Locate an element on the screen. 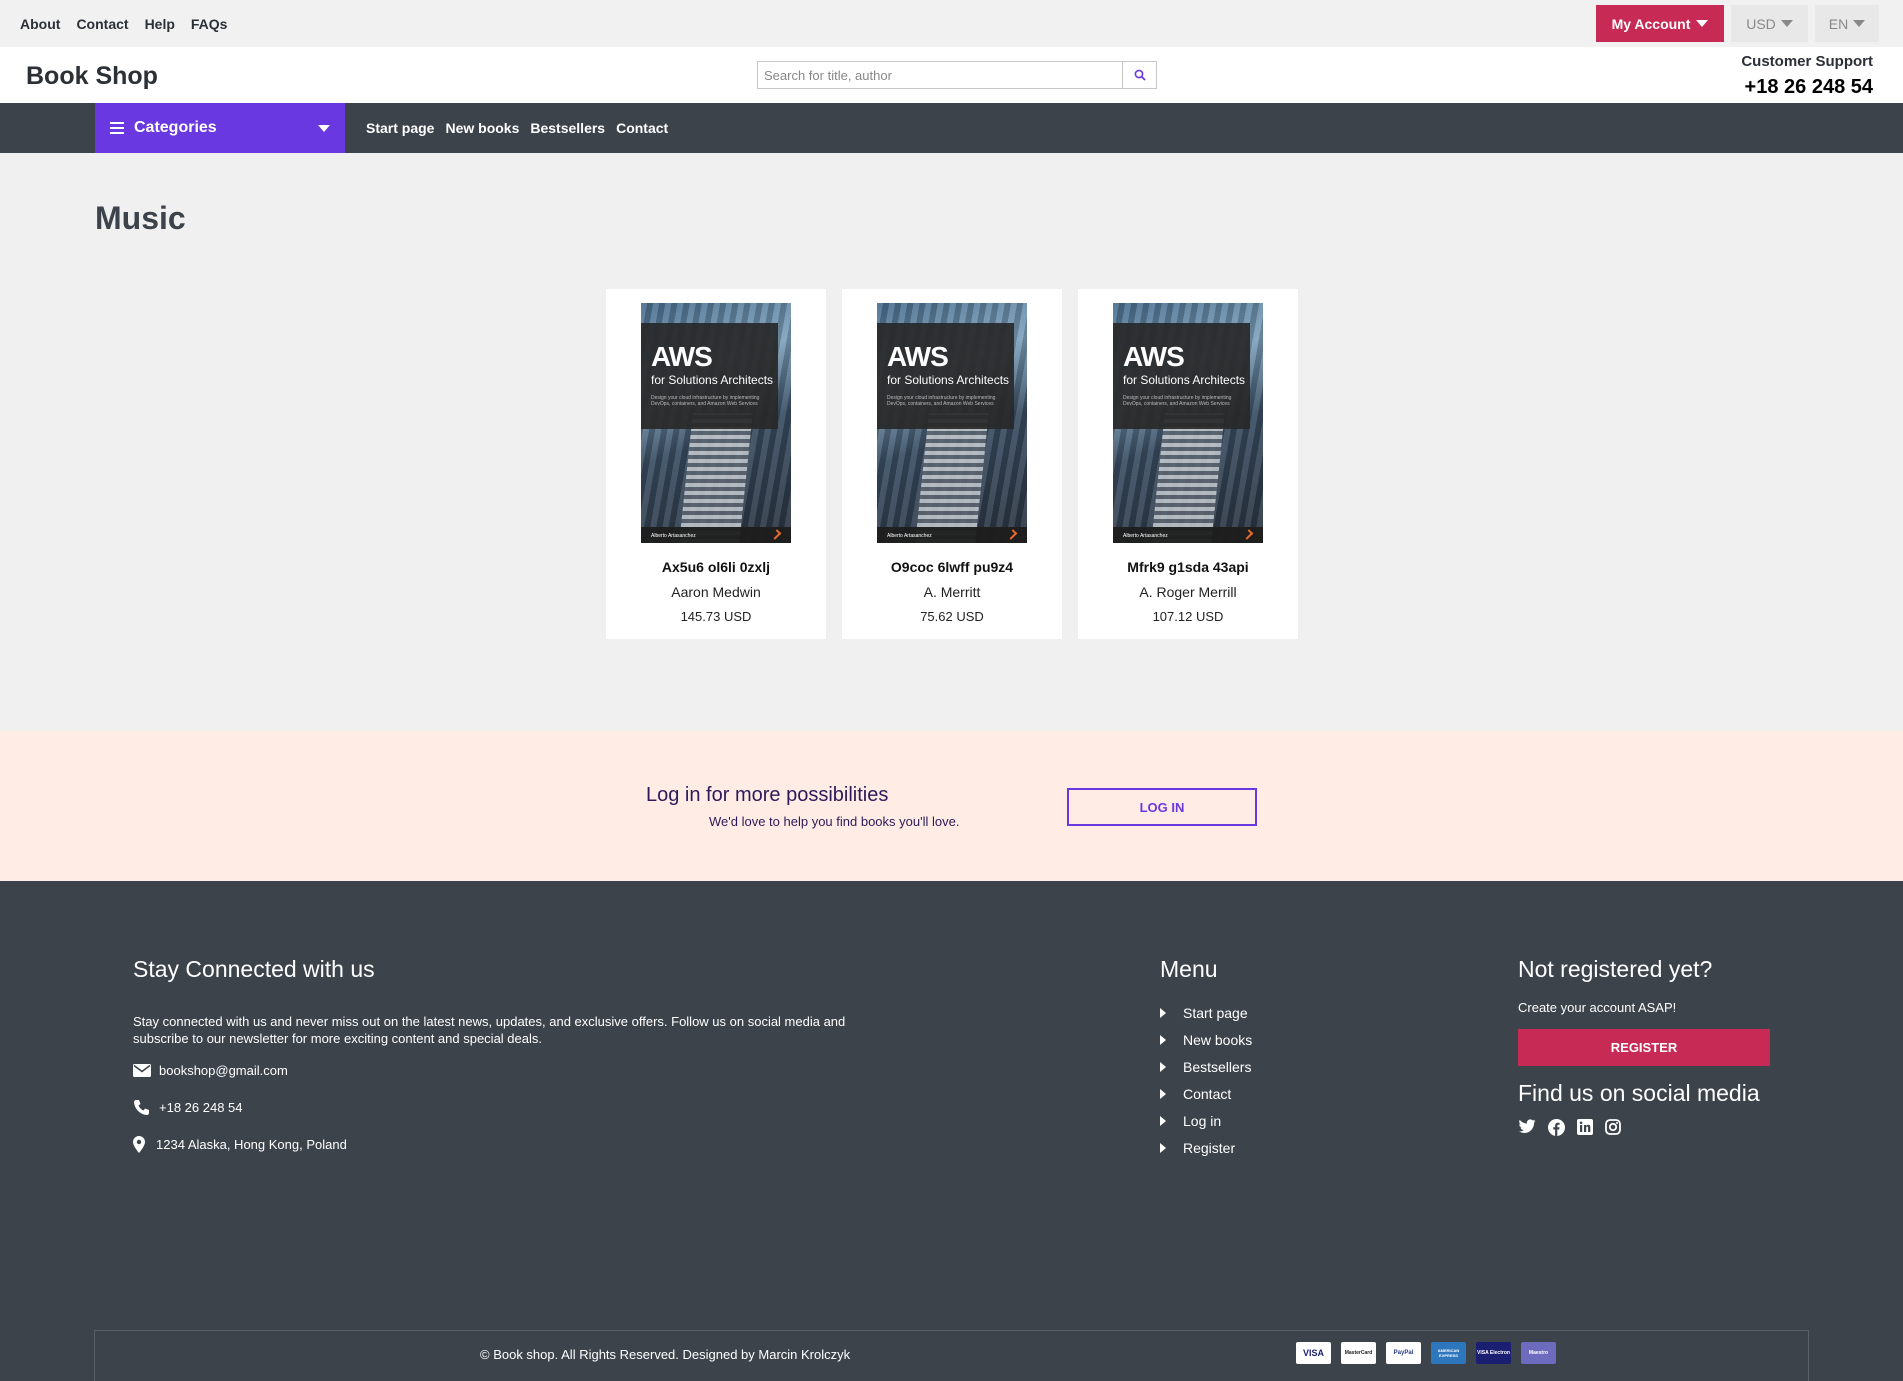  footer-email-row: bookshop@gmail.com is located at coordinates (513, 1070).